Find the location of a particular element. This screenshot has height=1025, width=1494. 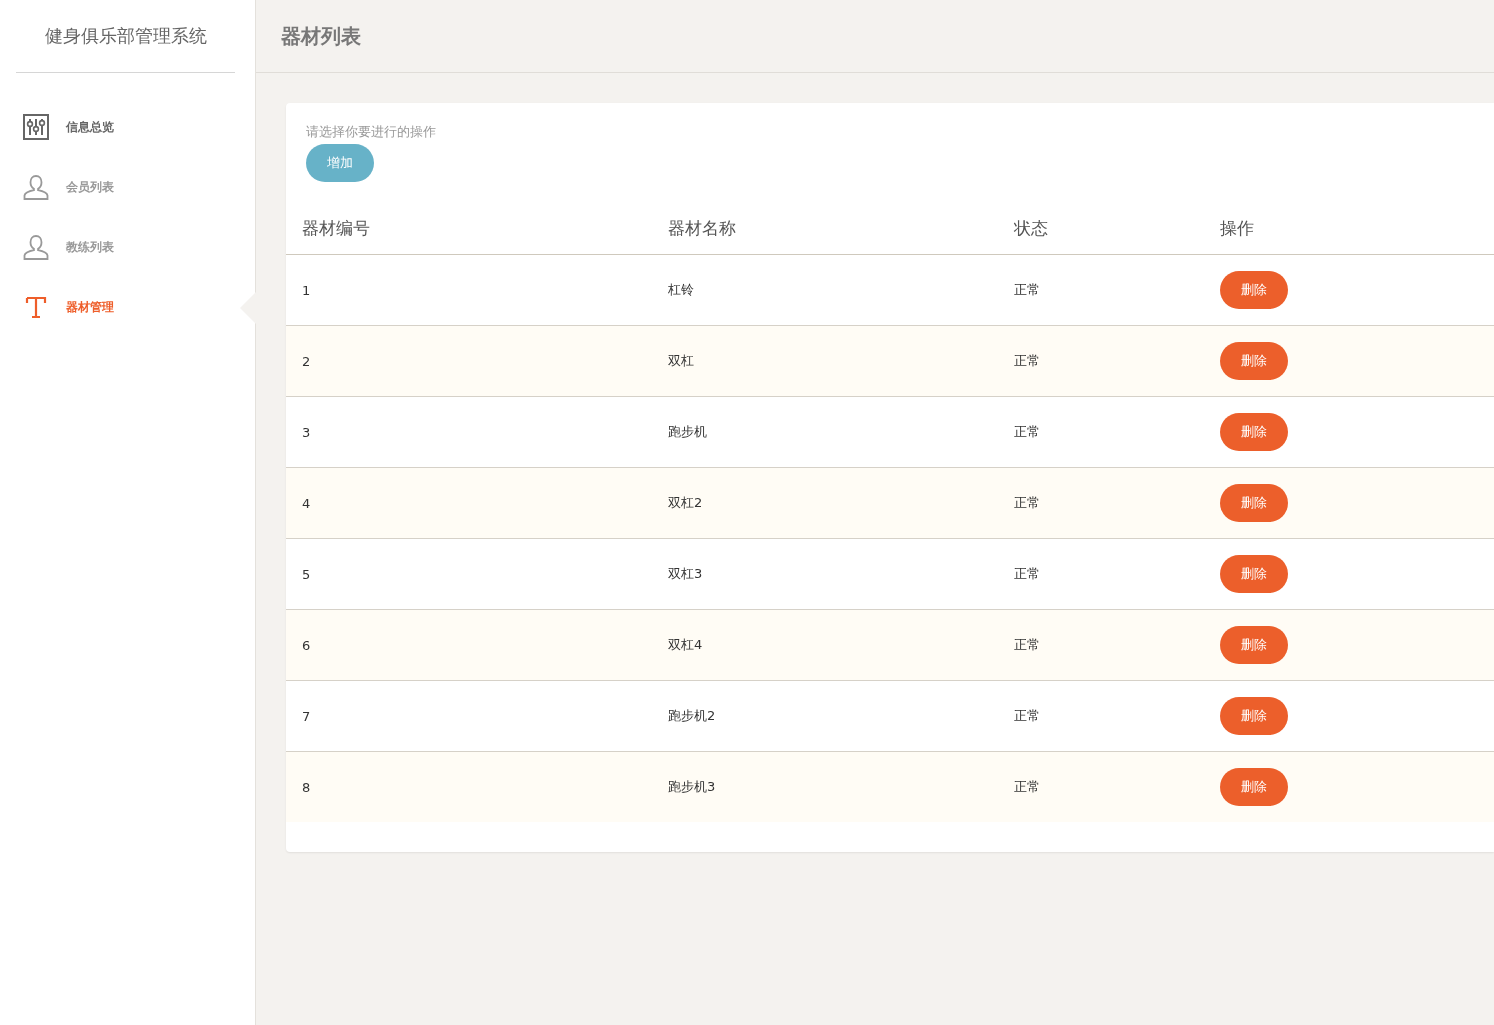

add-button: 增加 is located at coordinates (340, 163).